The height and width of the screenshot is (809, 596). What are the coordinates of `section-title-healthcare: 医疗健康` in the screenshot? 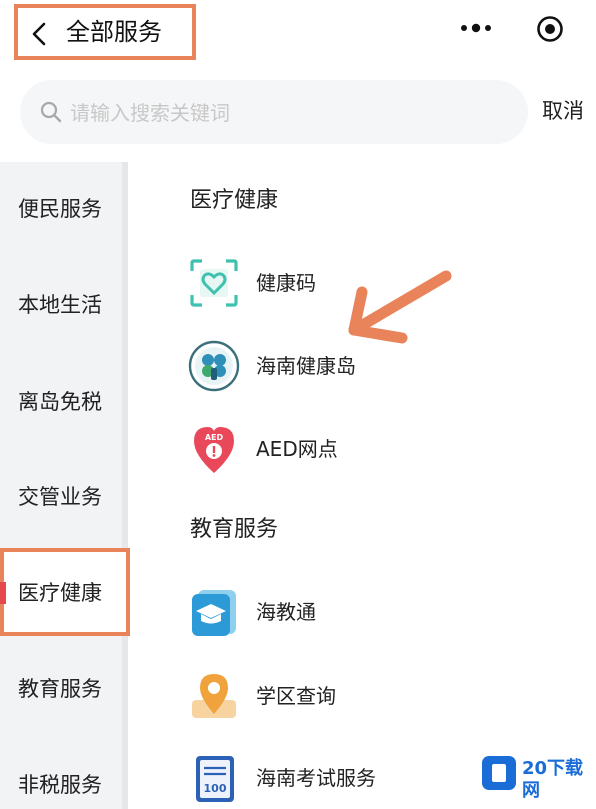 It's located at (234, 200).